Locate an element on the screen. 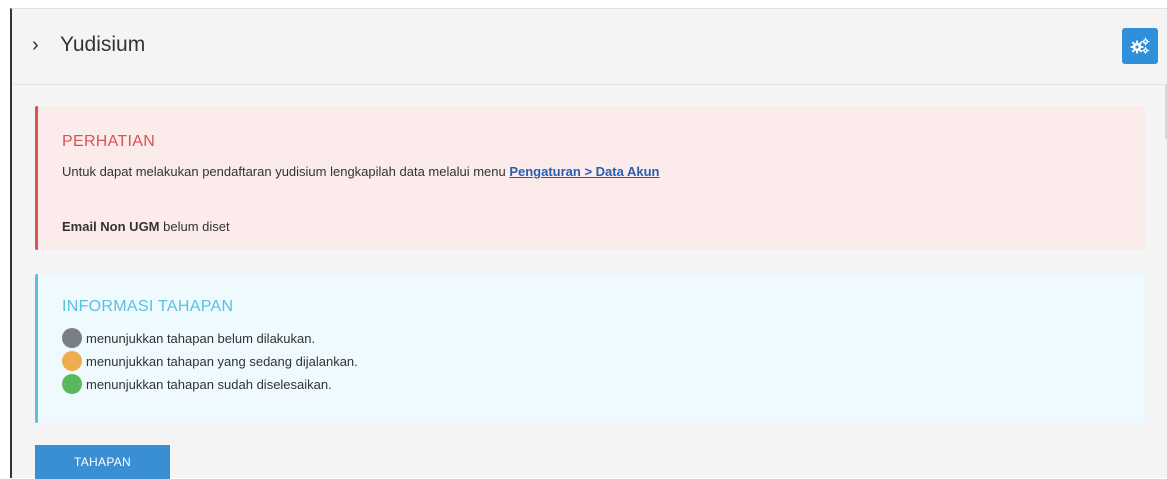  orange-status-dot-icon is located at coordinates (72, 361).